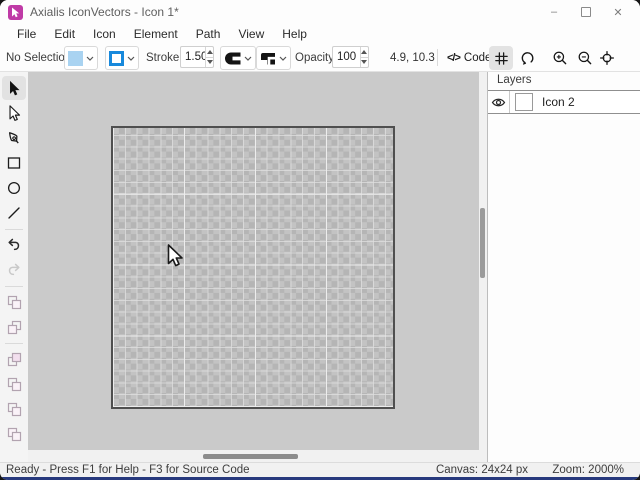 This screenshot has height=480, width=640. I want to click on grid-toggle-button, so click(501, 58).